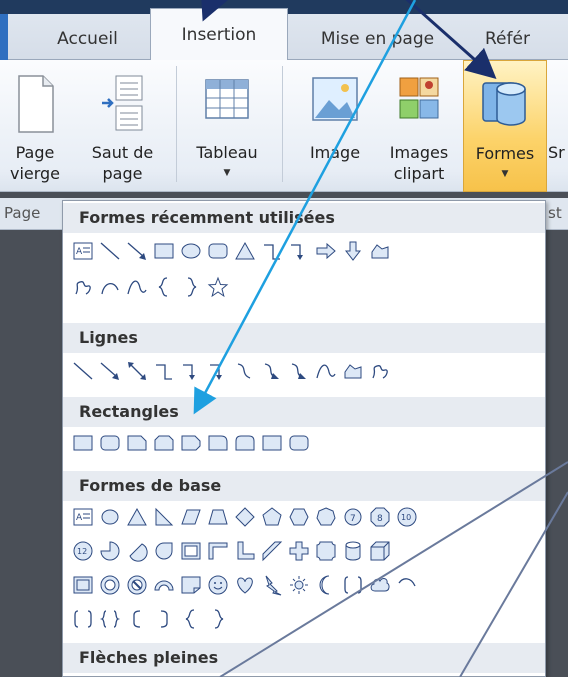 The height and width of the screenshot is (677, 568). What do you see at coordinates (109, 584) in the screenshot?
I see `donut-icon` at bounding box center [109, 584].